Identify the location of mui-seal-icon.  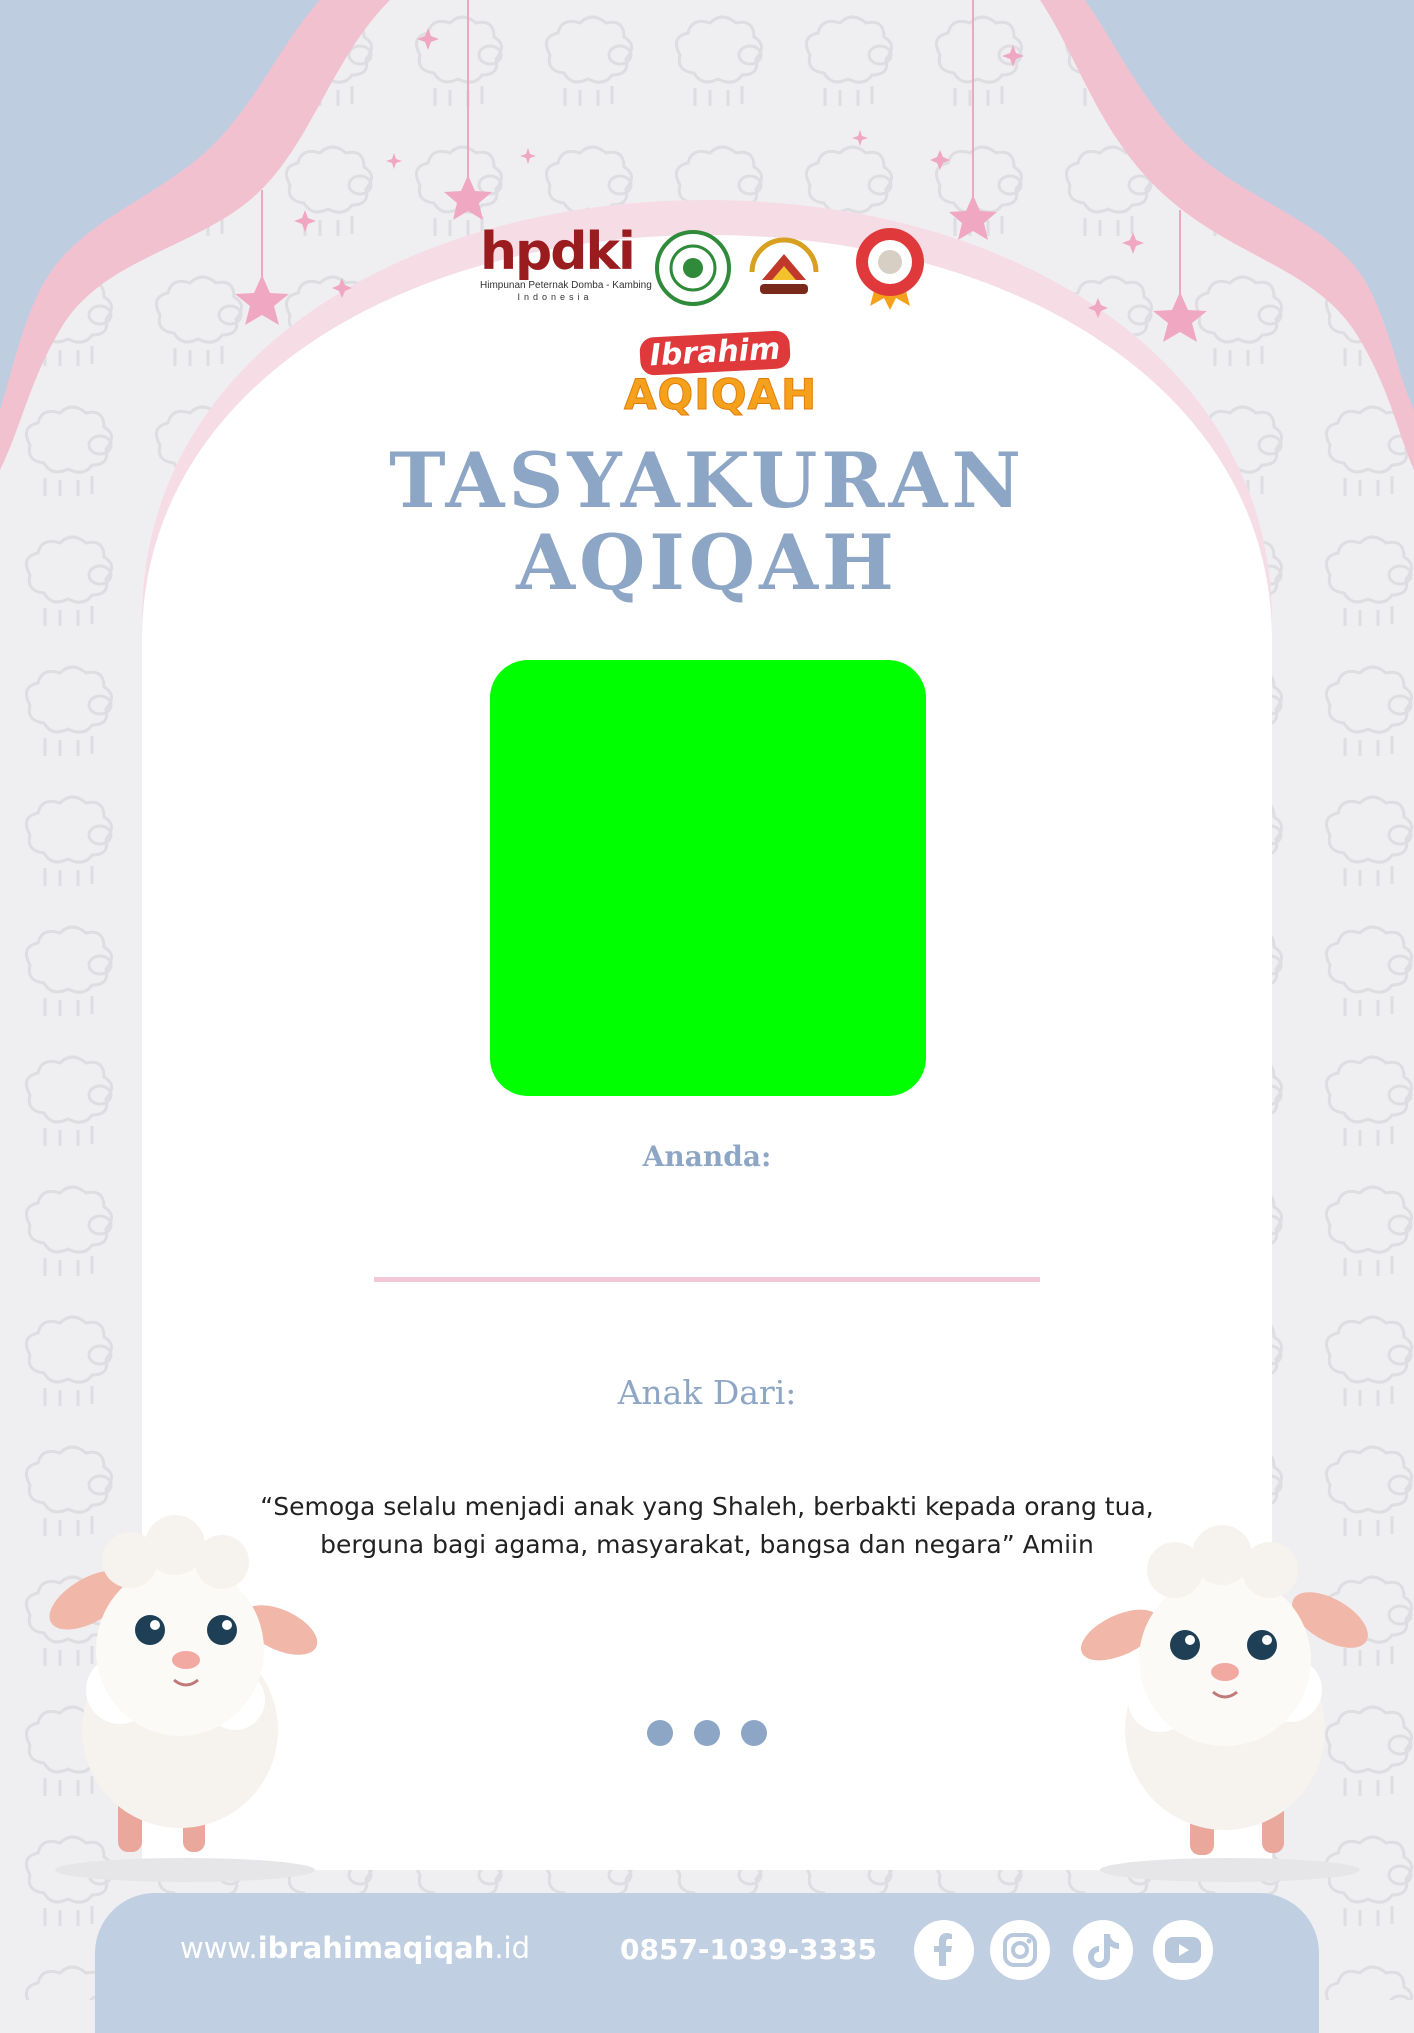
(693, 268).